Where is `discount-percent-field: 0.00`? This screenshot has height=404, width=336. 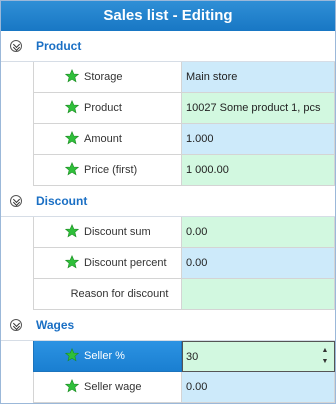
discount-percent-field: 0.00 is located at coordinates (258, 263).